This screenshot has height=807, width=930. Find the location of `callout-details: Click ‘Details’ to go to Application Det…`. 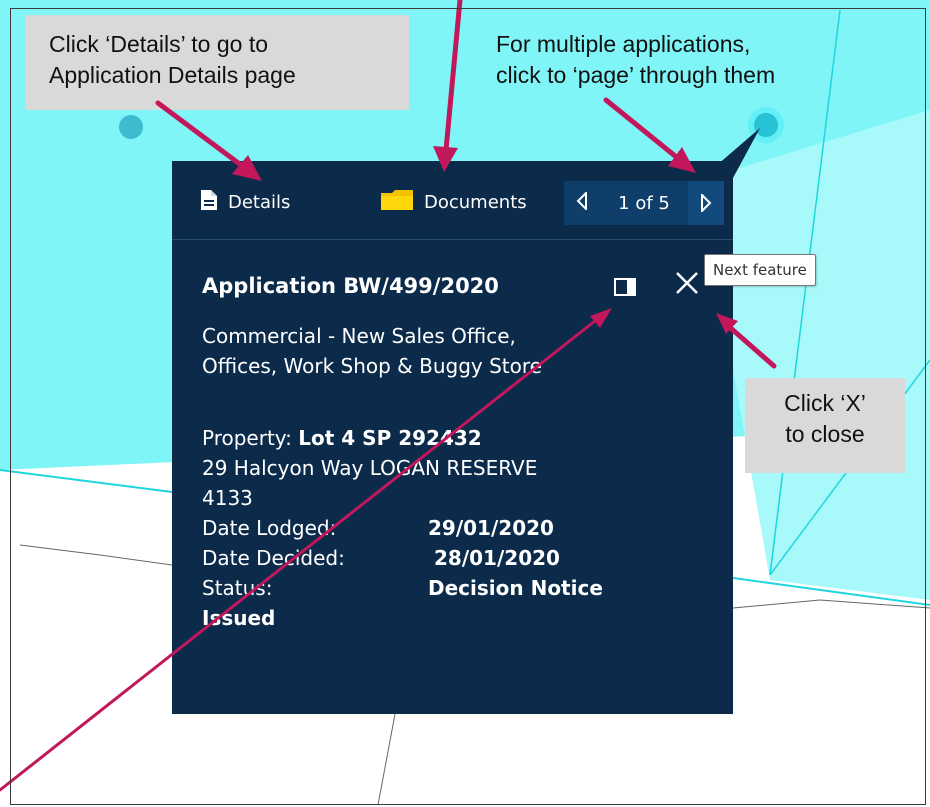

callout-details: Click ‘Details’ to go to Application Det… is located at coordinates (217, 62).